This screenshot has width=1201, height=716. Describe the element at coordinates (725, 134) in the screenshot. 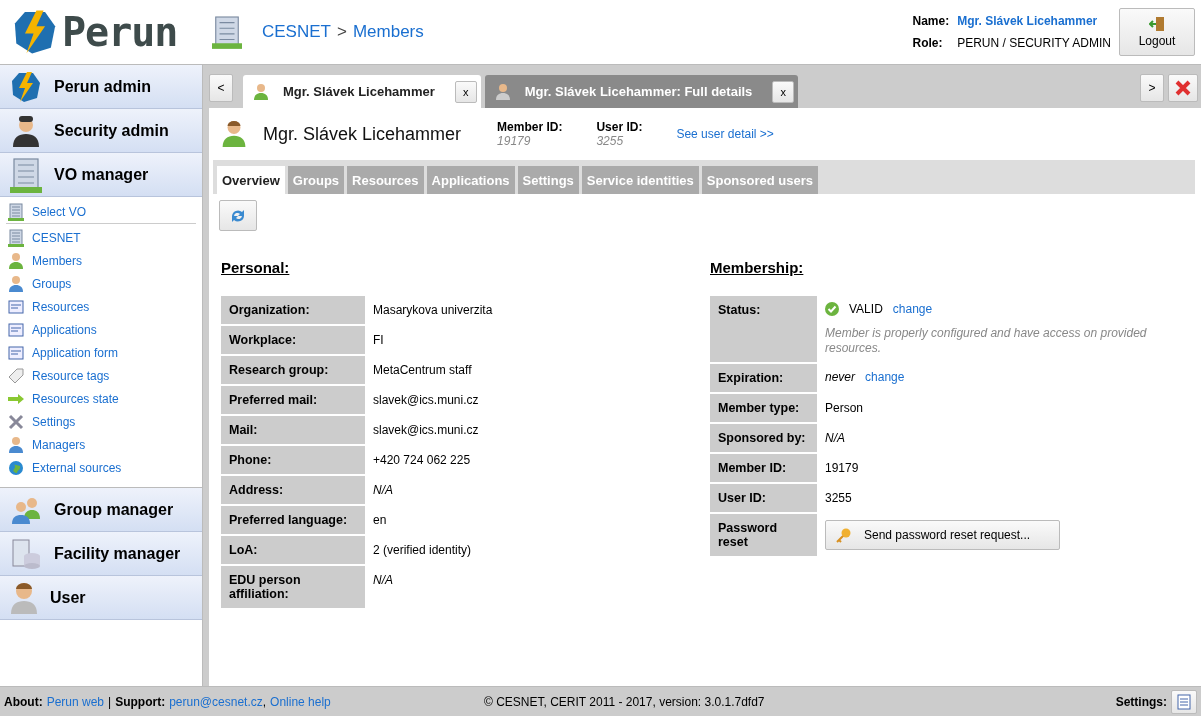

I see `user-detail-link: See user detail >>` at that location.